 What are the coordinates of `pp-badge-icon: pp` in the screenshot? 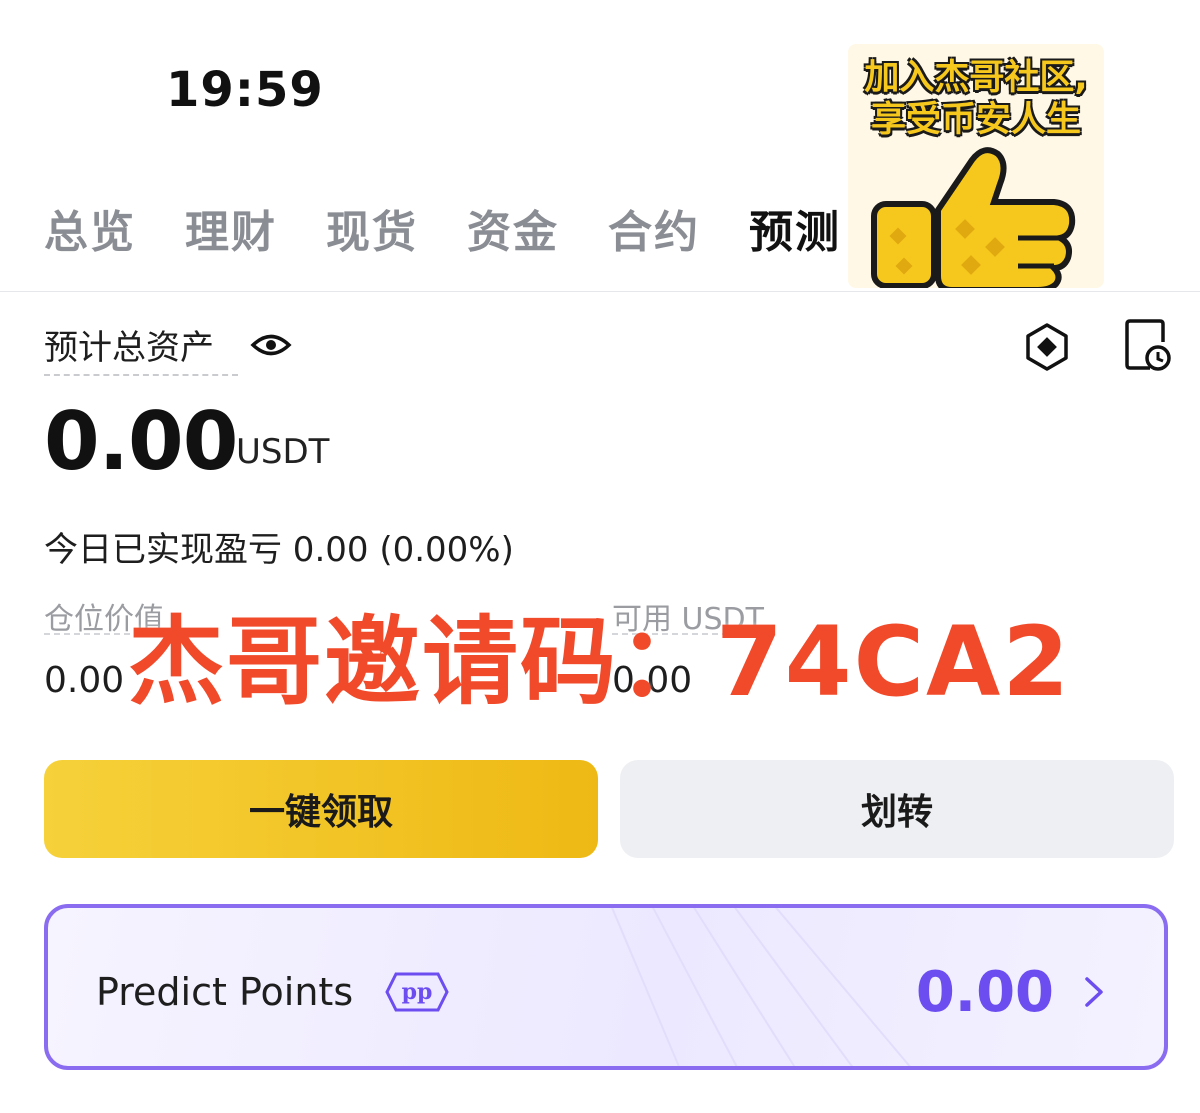 It's located at (417, 992).